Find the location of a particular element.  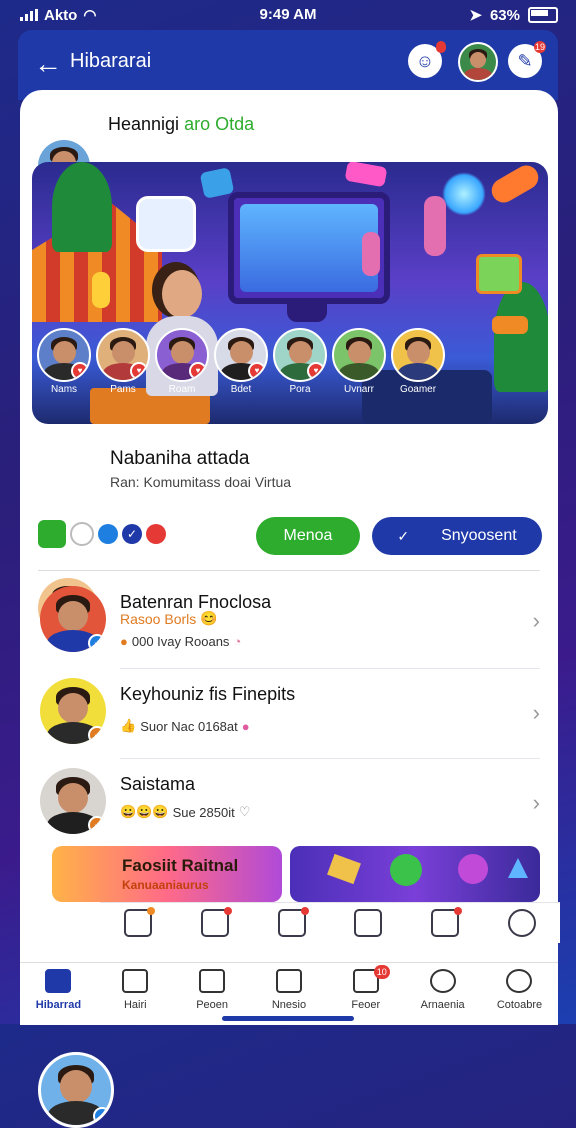

phone-icon is located at coordinates (288, 981).